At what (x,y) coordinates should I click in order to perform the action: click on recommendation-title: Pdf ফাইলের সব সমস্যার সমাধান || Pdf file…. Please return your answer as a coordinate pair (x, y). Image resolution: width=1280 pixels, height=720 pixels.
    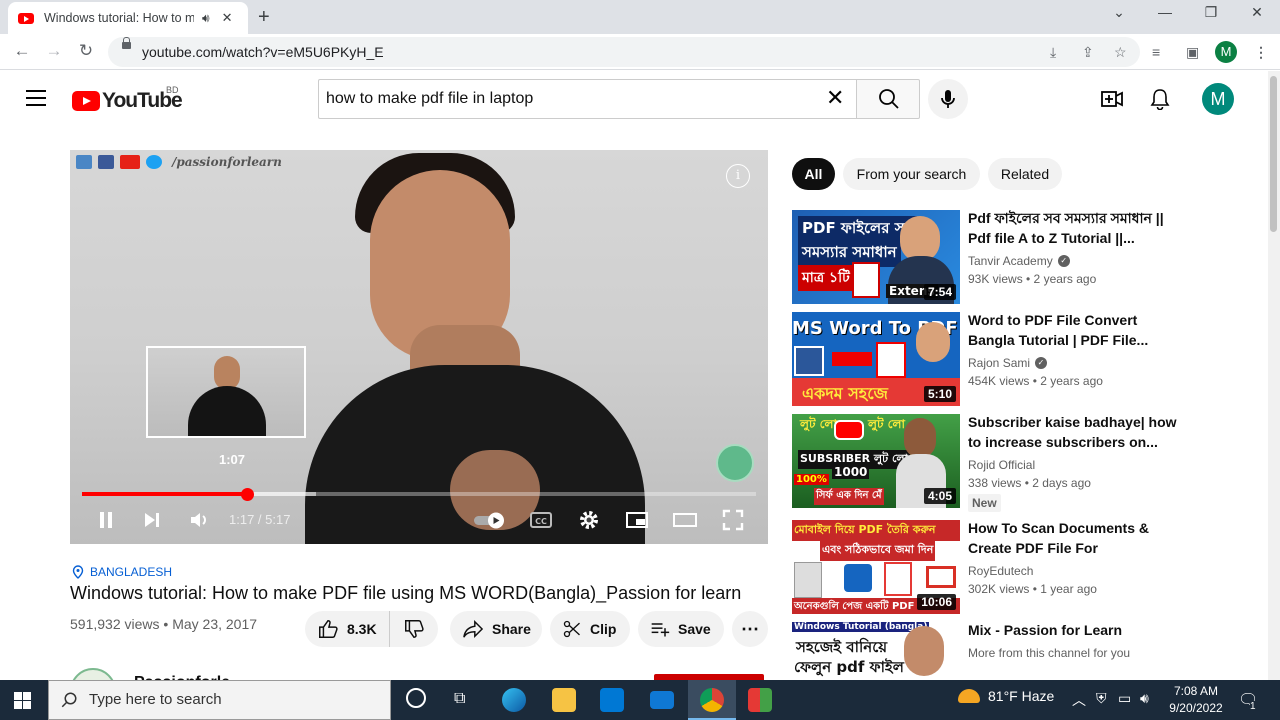
    Looking at the image, I should click on (1073, 228).